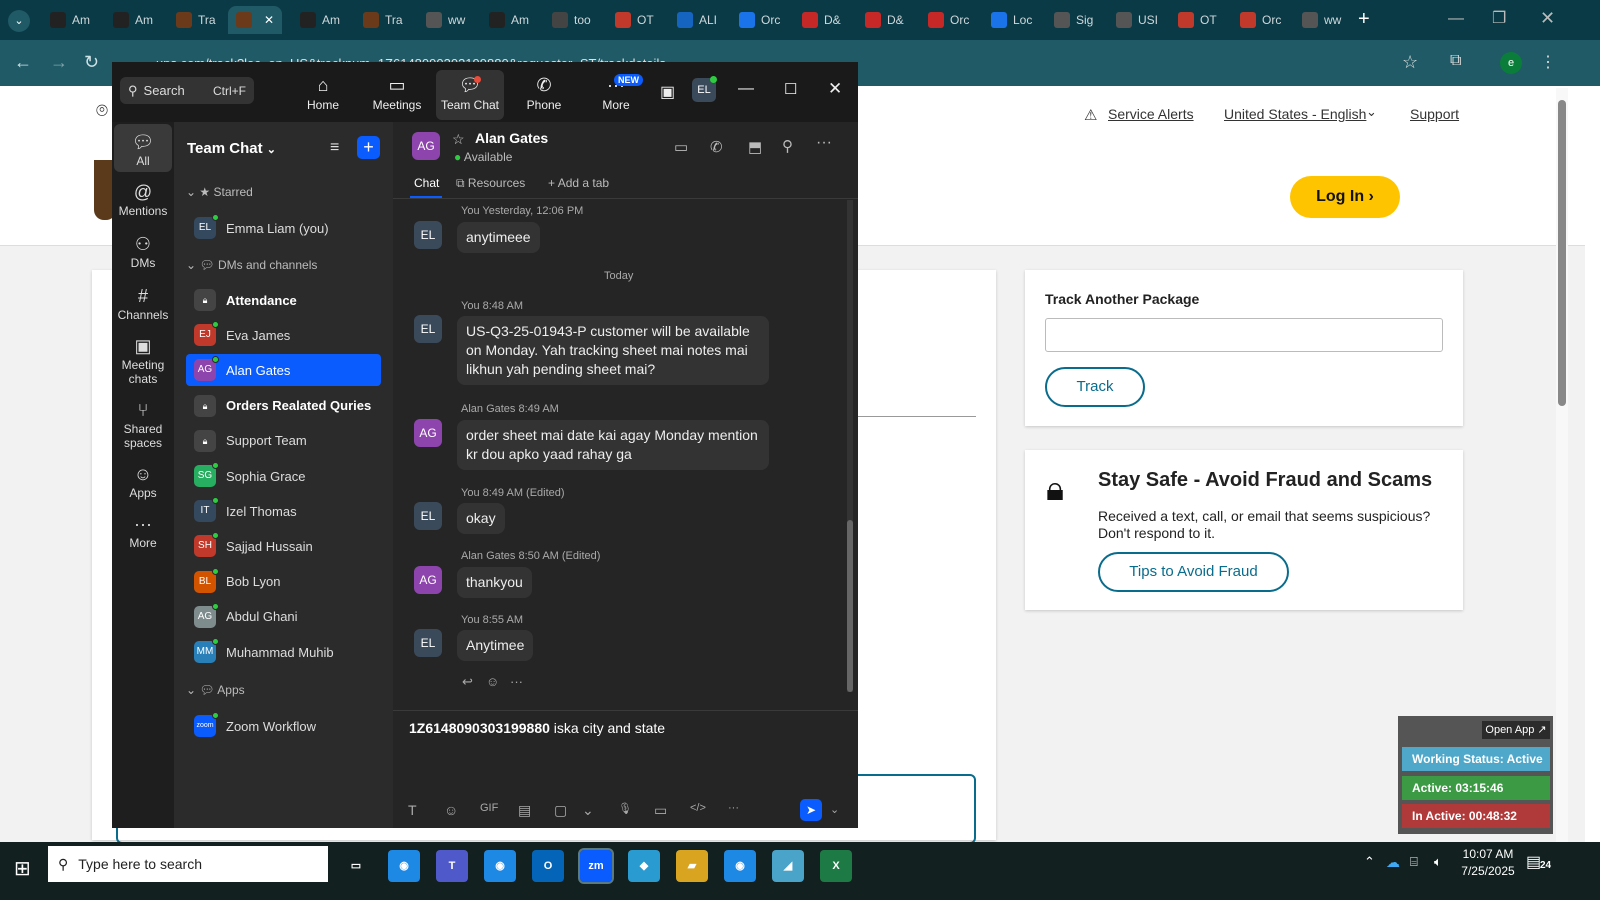  What do you see at coordinates (1345, 197) in the screenshot?
I see `login-button: Log In ›` at bounding box center [1345, 197].